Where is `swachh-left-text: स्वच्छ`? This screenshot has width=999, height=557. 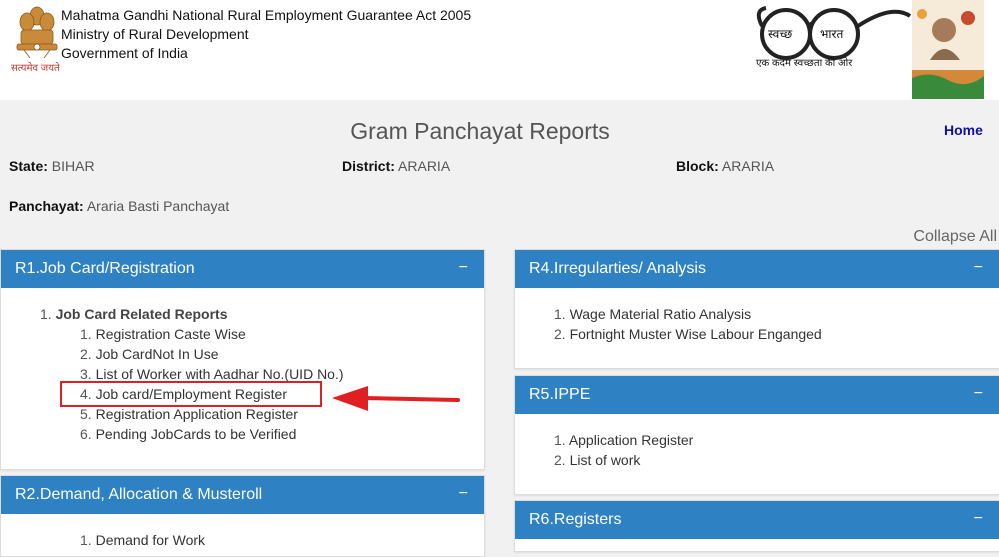
swachh-left-text: स्वच्छ is located at coordinates (780, 34).